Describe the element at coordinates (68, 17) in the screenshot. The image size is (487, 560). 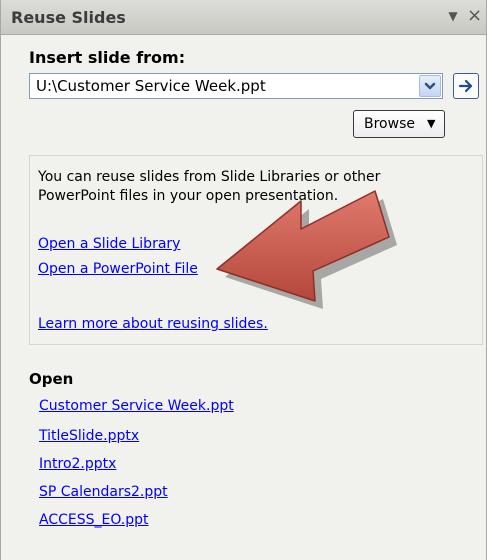
I see `pane-title: Reuse Slides` at that location.